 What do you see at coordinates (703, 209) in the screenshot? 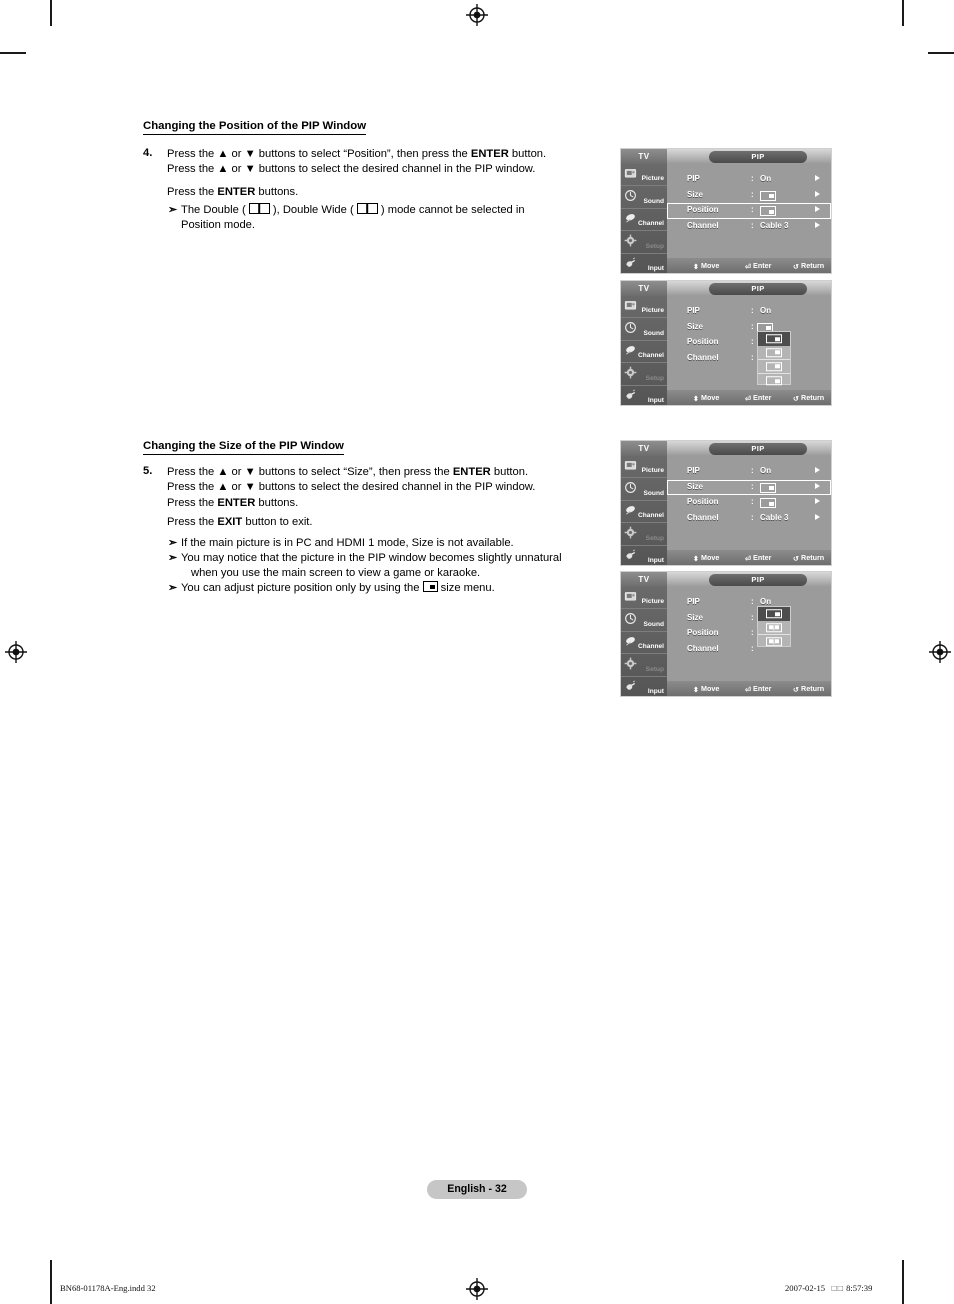
I see `osd1-label-position: Position` at bounding box center [703, 209].